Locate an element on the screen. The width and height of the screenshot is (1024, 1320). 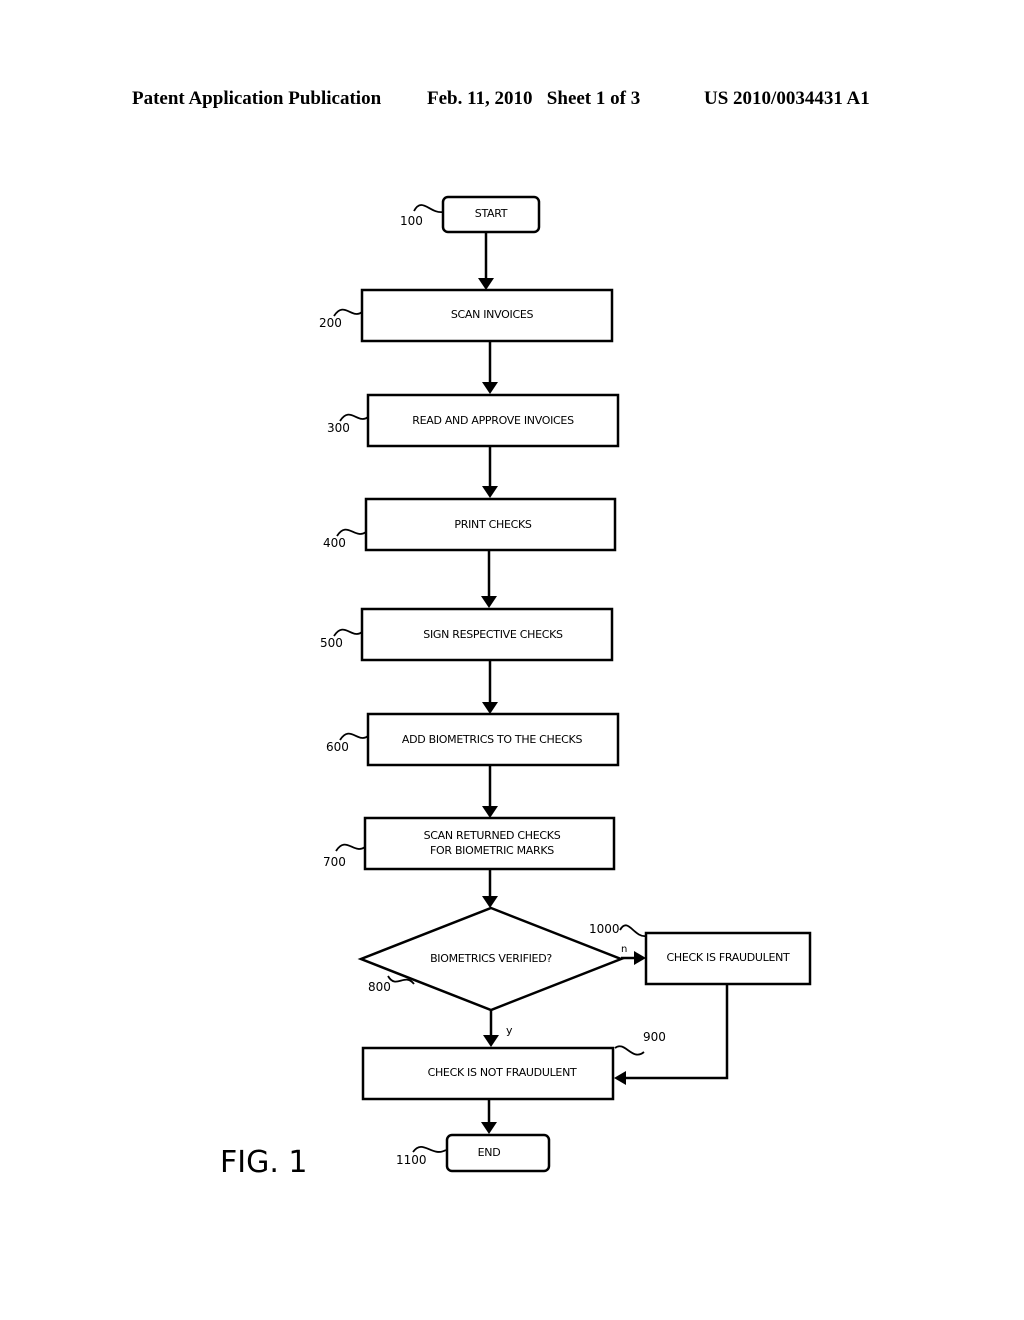
ref-200: 200 is located at coordinates (330, 323).